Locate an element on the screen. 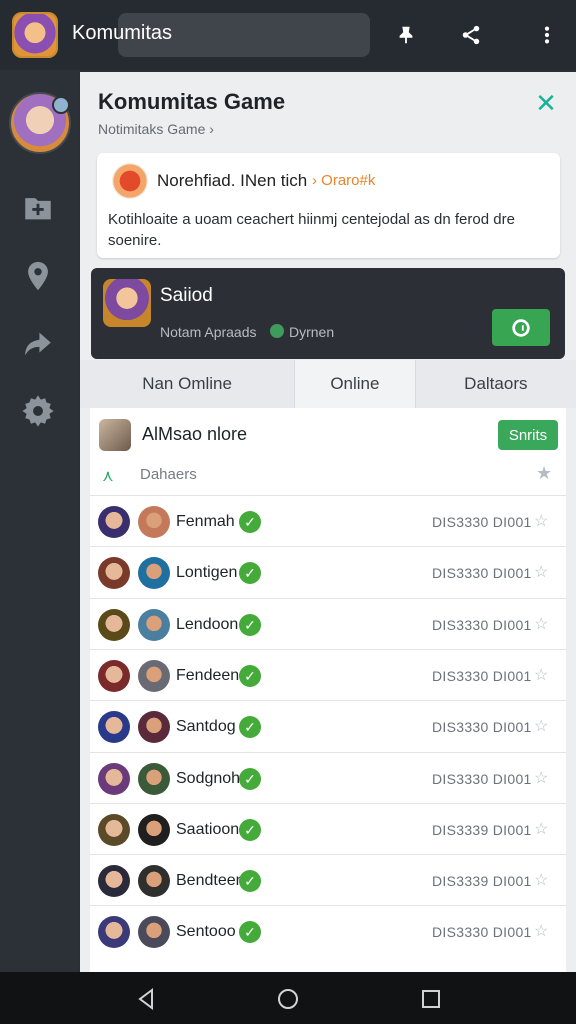  add-folder-button is located at coordinates (38, 208).